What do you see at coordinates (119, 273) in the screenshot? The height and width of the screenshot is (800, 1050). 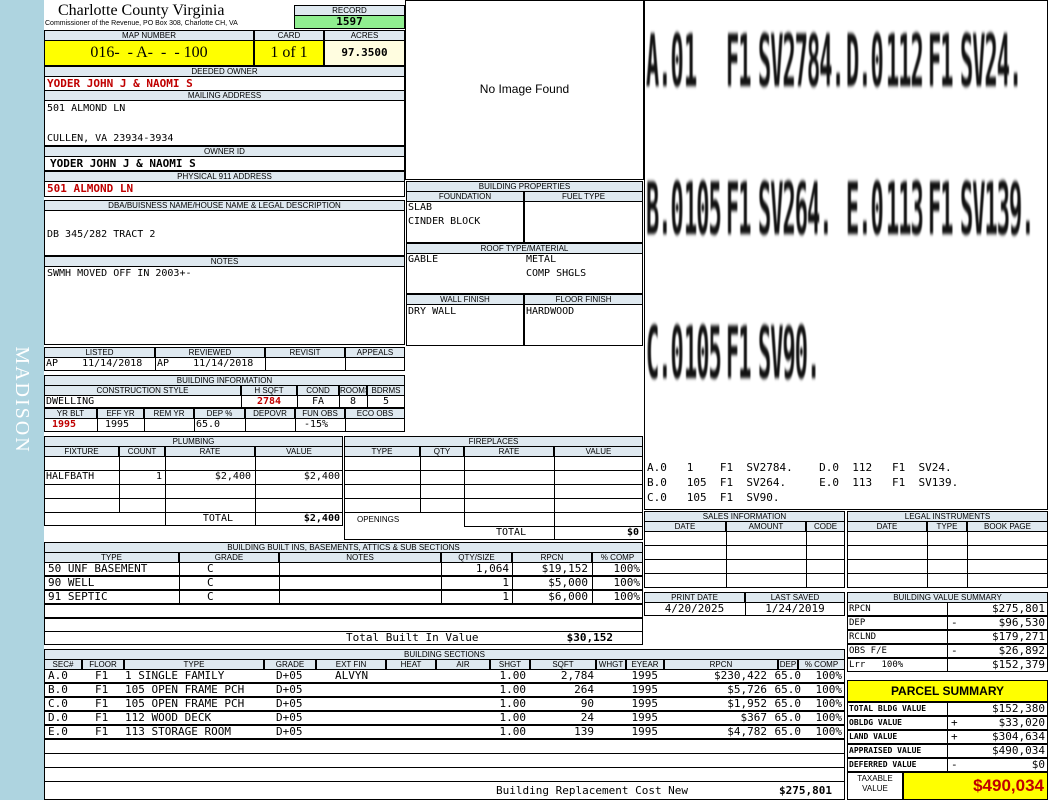 I see `notes-text: SWMH MOVED OFF IN 2003+-` at bounding box center [119, 273].